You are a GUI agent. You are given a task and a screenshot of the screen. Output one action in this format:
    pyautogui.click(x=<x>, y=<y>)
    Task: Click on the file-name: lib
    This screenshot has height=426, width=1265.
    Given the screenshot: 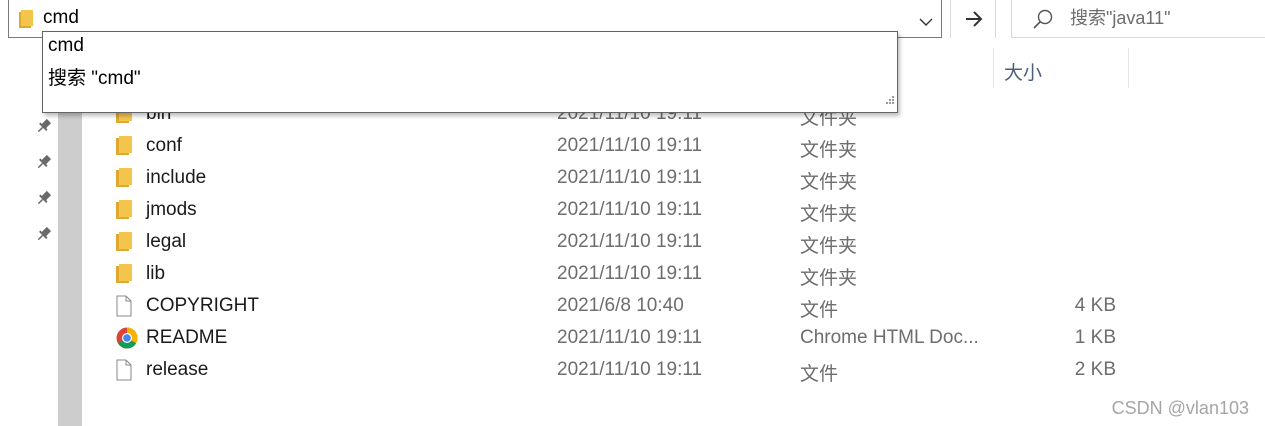 What is the action you would take?
    pyautogui.click(x=156, y=273)
    